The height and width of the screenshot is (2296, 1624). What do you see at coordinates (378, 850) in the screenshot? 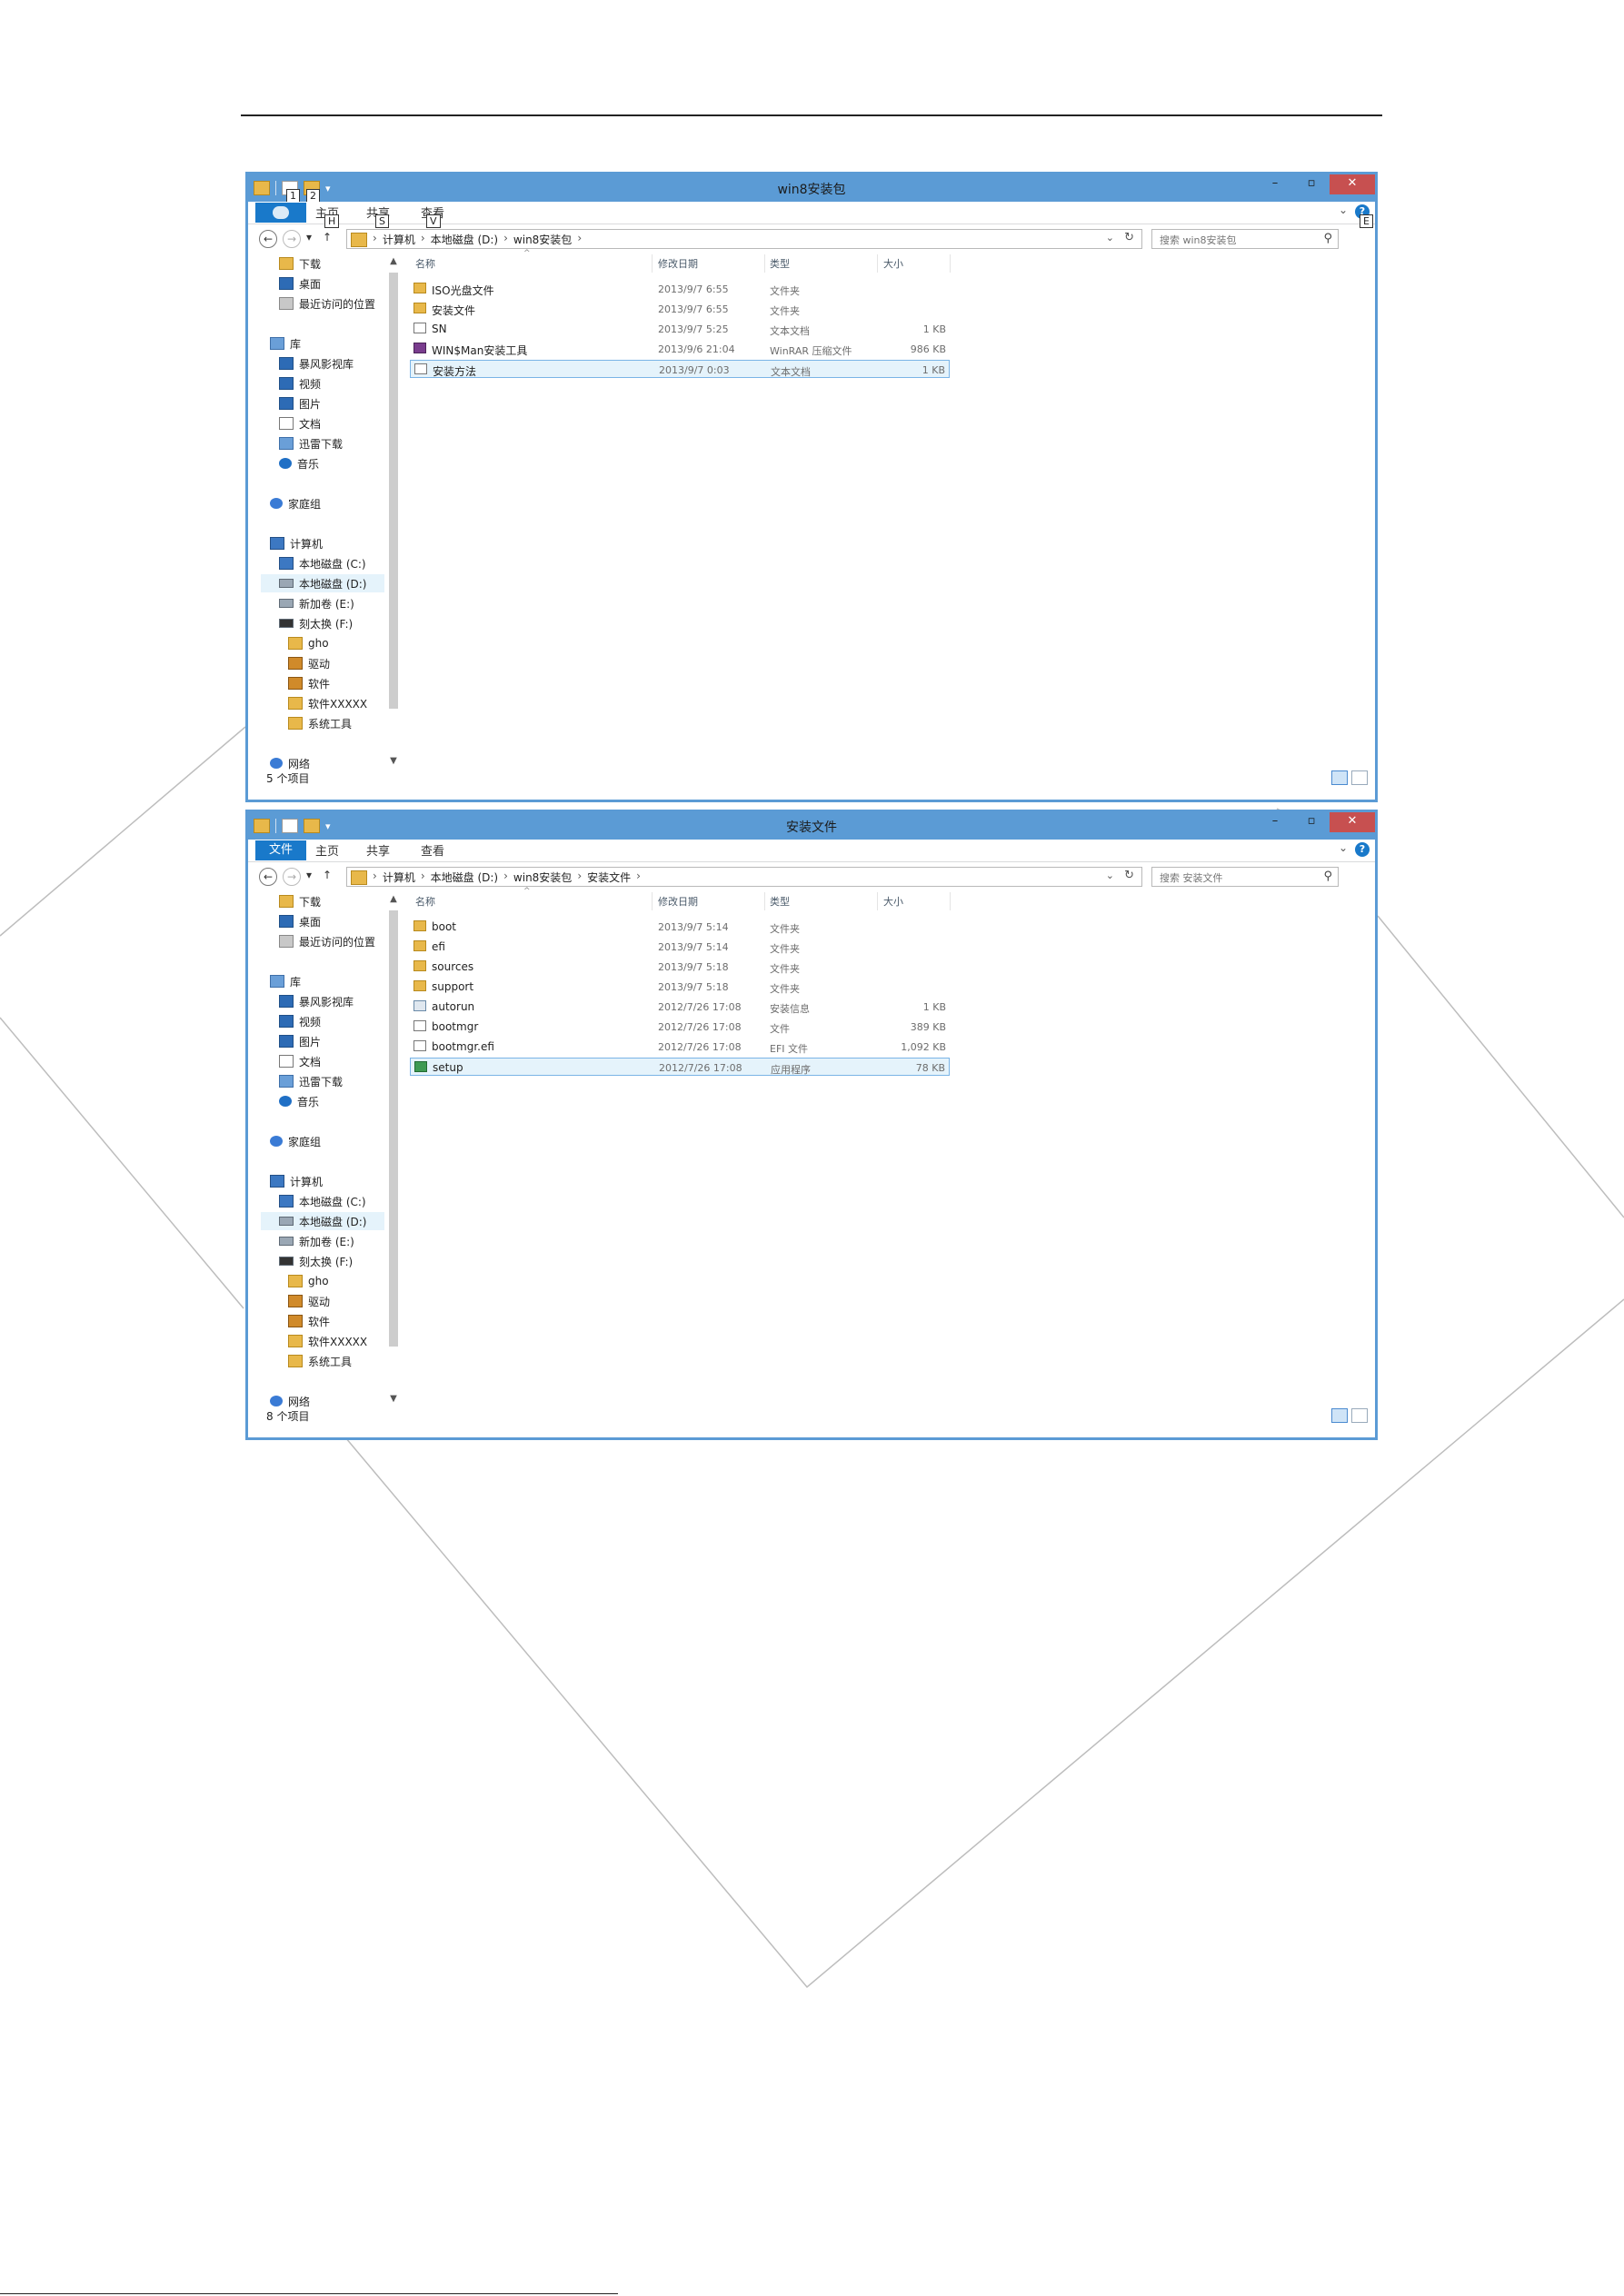
I see `tab-share: 共享` at bounding box center [378, 850].